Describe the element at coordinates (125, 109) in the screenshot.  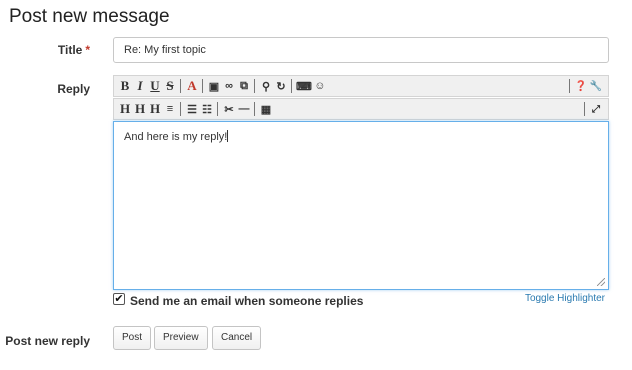
I see `heading1-button: H` at that location.